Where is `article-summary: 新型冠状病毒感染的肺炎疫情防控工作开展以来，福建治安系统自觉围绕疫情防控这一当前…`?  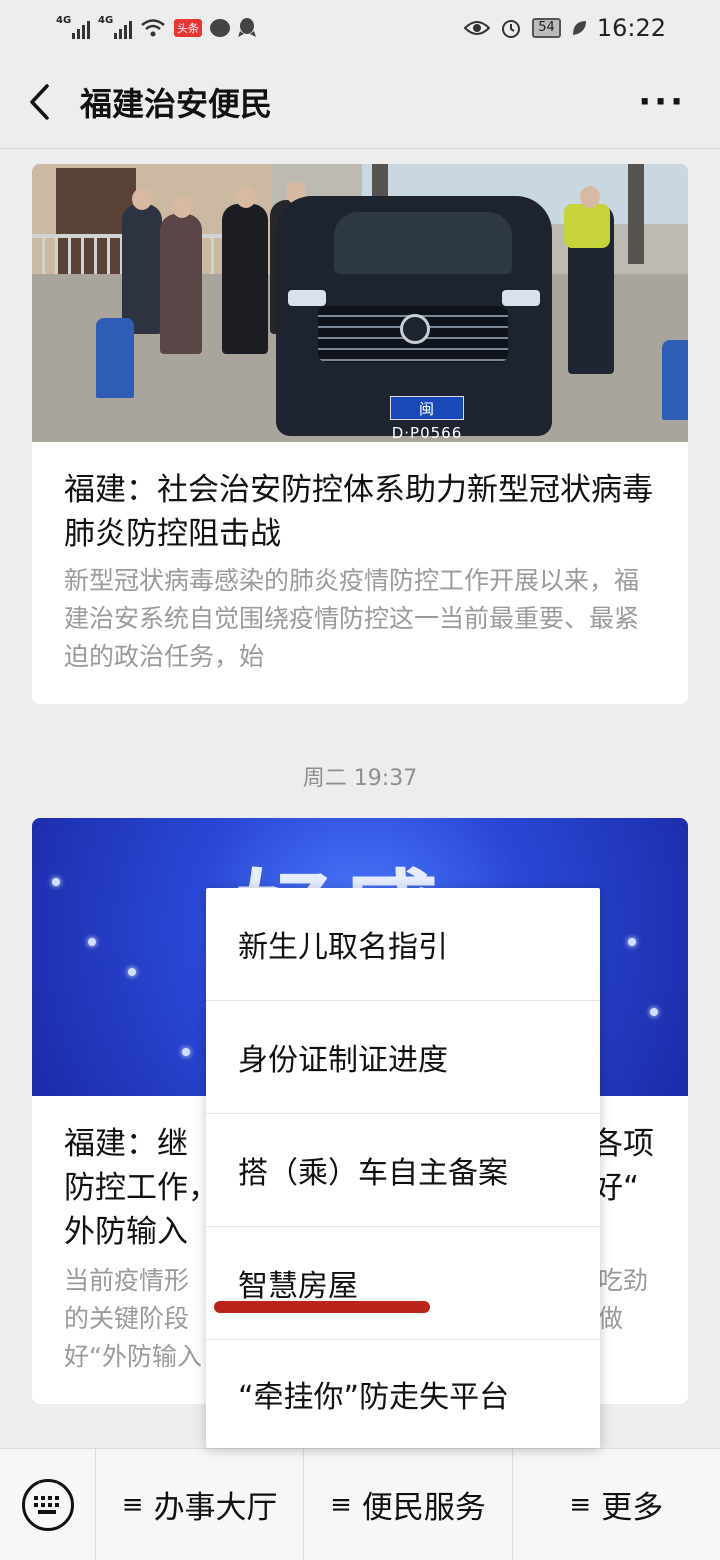
article-summary: 新型冠状病毒感染的肺炎疫情防控工作开展以来，福建治安系统自觉围绕疫情防控这一当前… is located at coordinates (352, 618).